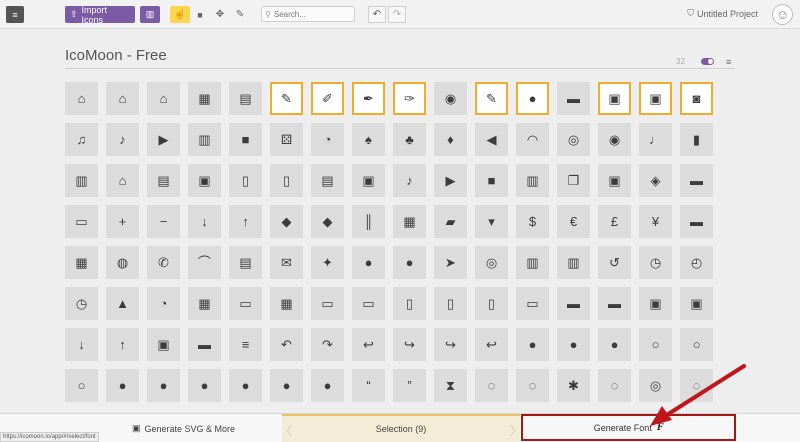 The width and height of the screenshot is (800, 442). What do you see at coordinates (286, 262) in the screenshot?
I see `icon-cell: ✉` at bounding box center [286, 262].